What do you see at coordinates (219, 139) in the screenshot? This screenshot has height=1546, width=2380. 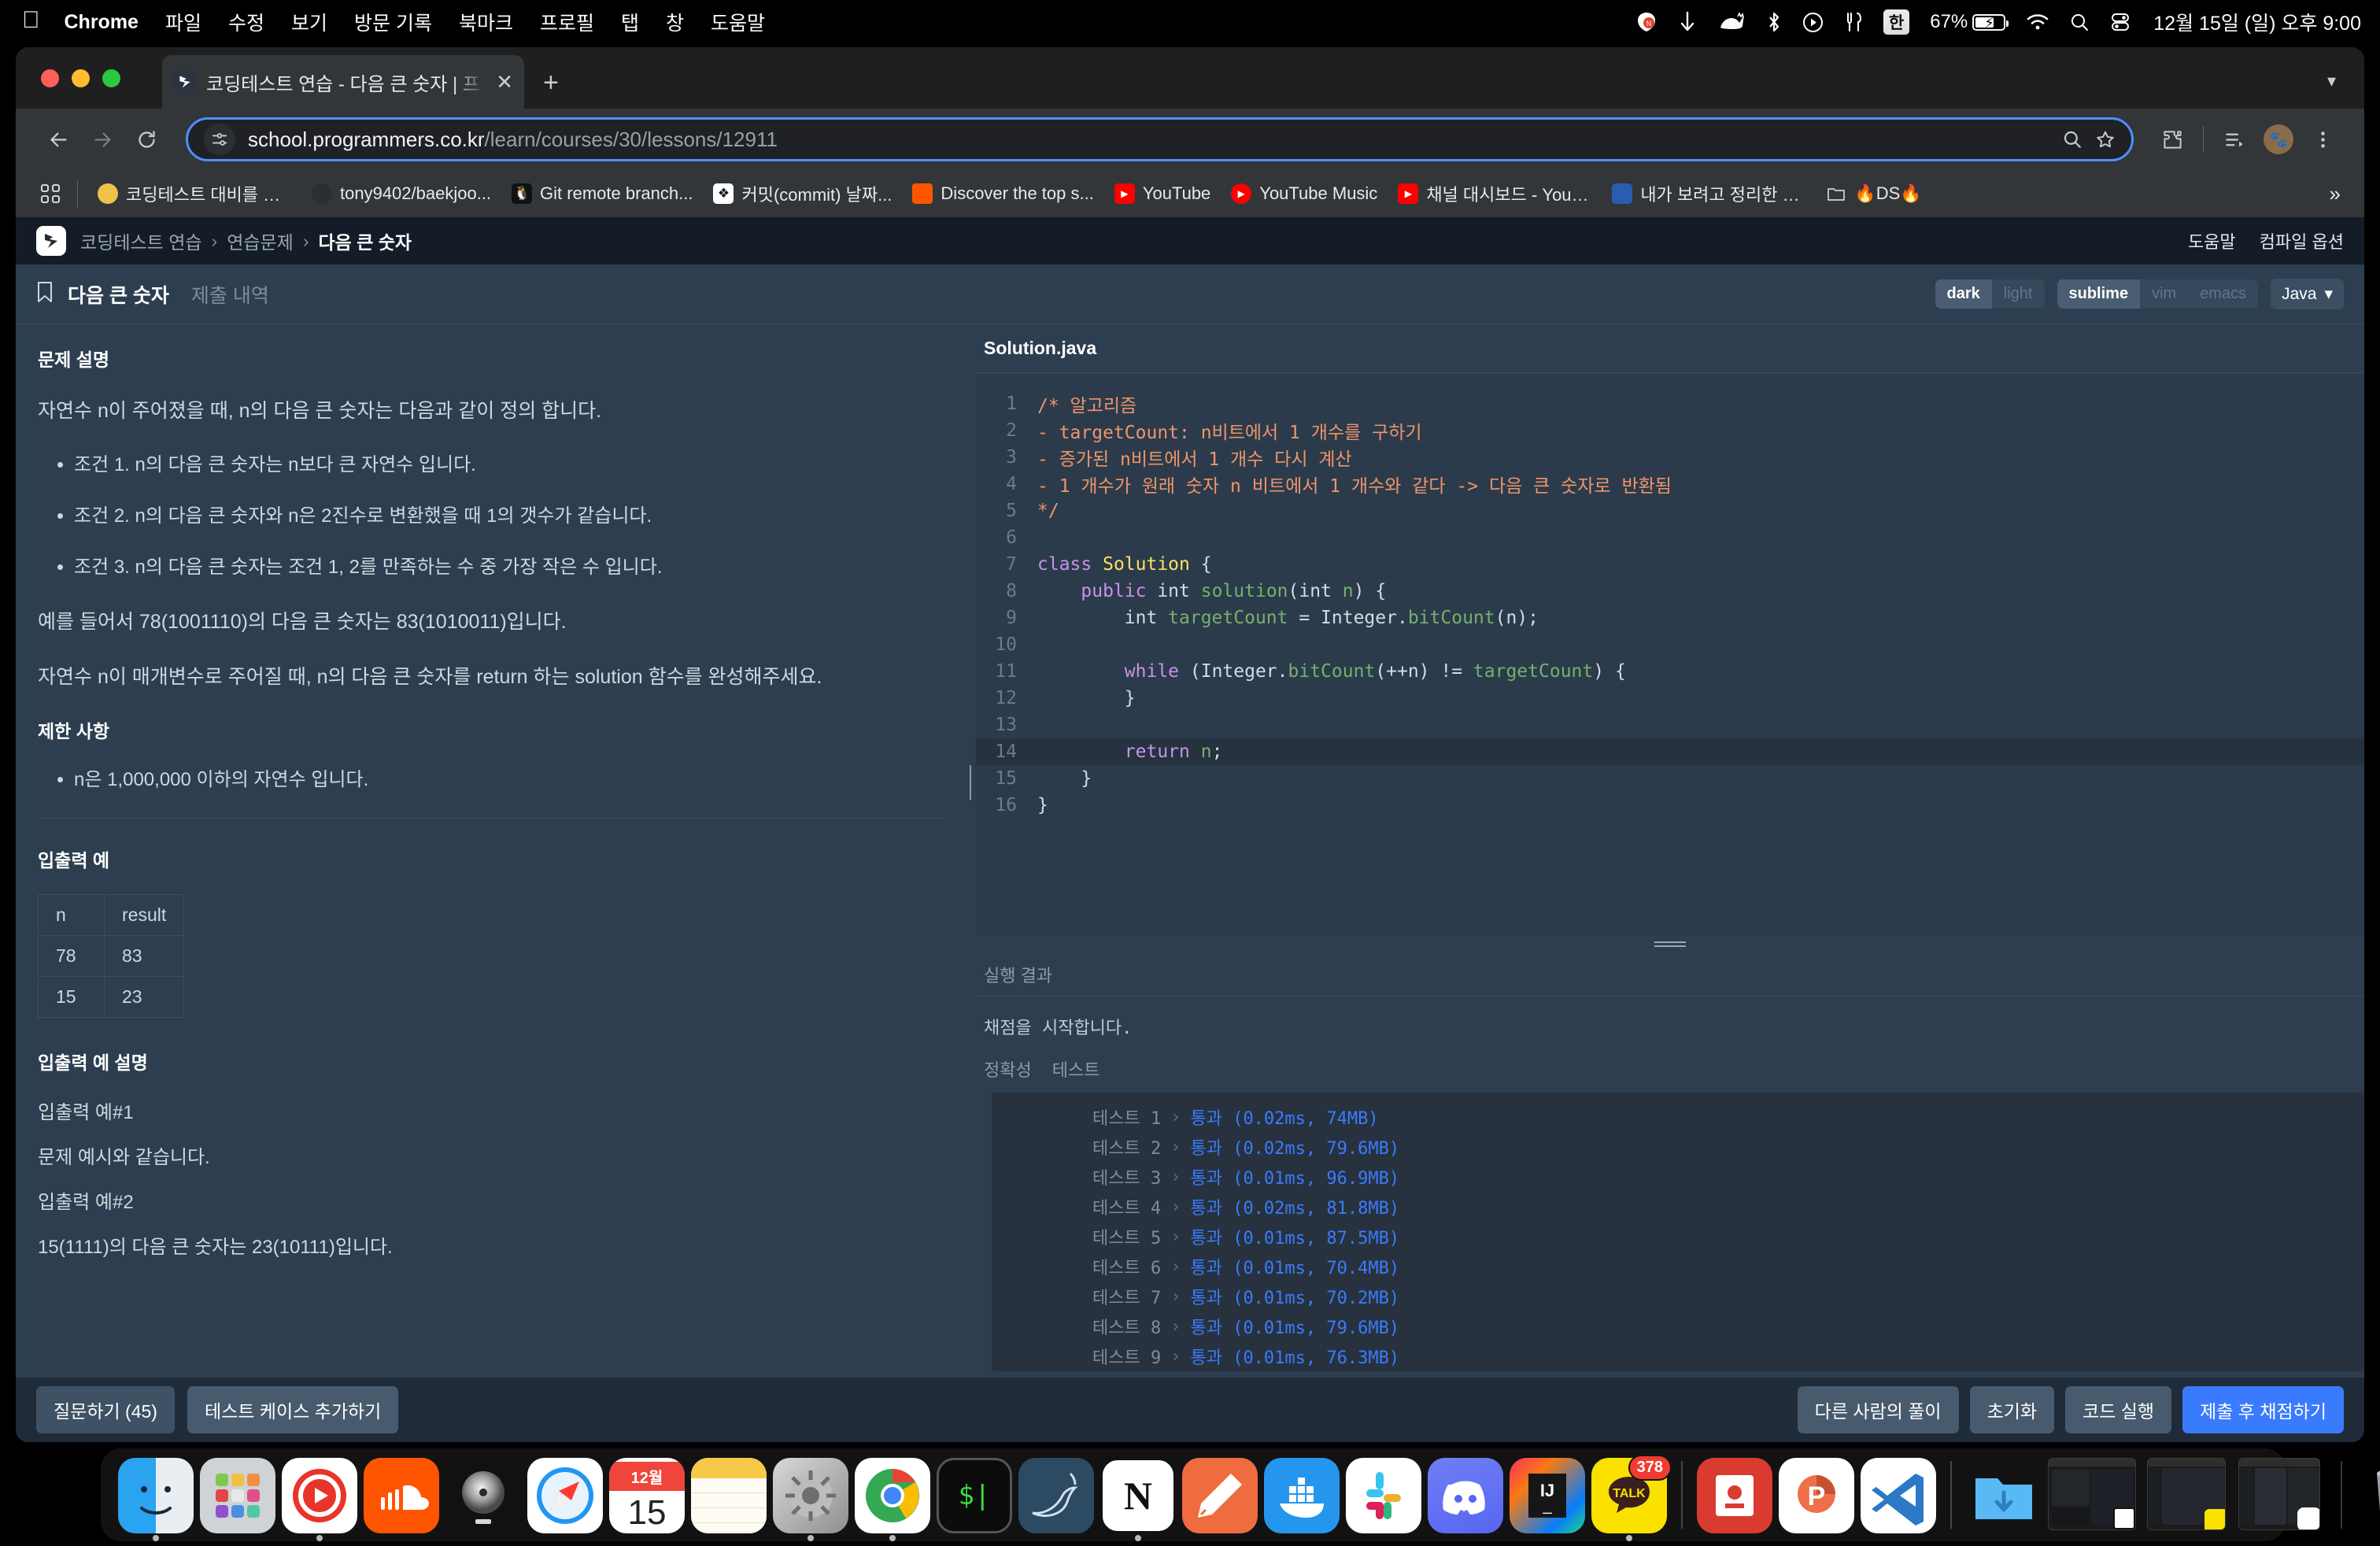 I see `site-settings-icon` at bounding box center [219, 139].